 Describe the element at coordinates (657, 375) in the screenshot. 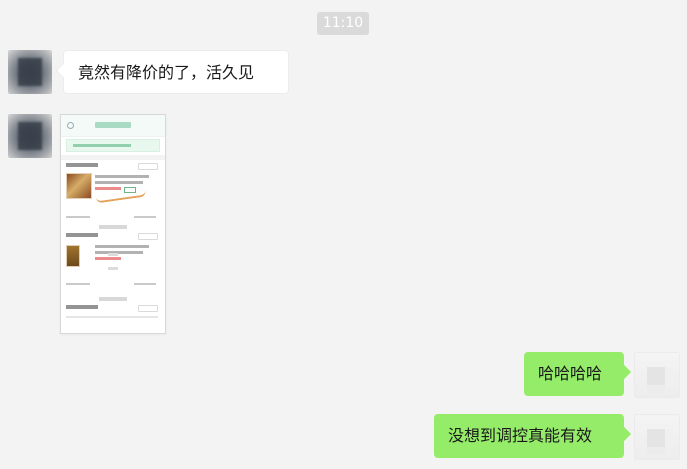

I see `right-avatar` at that location.